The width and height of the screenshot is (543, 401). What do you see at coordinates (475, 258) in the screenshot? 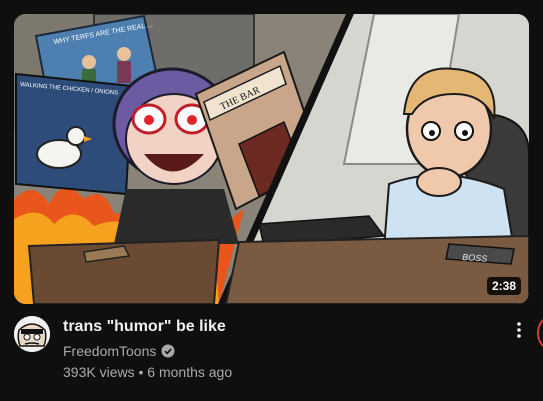
I see `nameplate-text: BOSS` at bounding box center [475, 258].